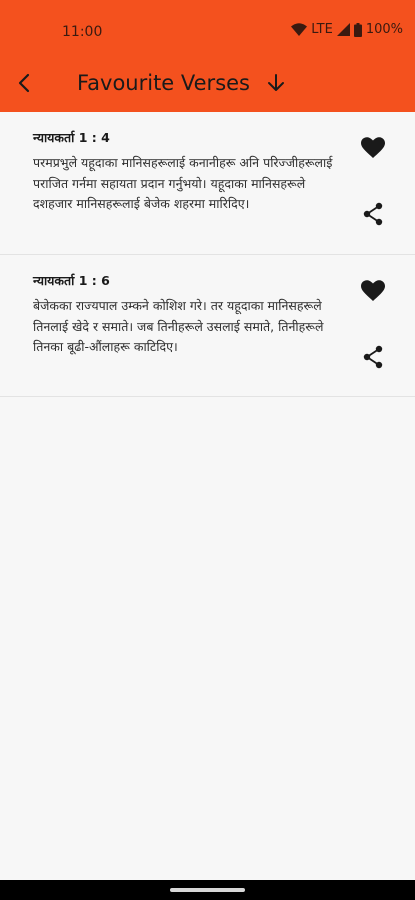  Describe the element at coordinates (357, 29) in the screenshot. I see `battery-icon` at that location.